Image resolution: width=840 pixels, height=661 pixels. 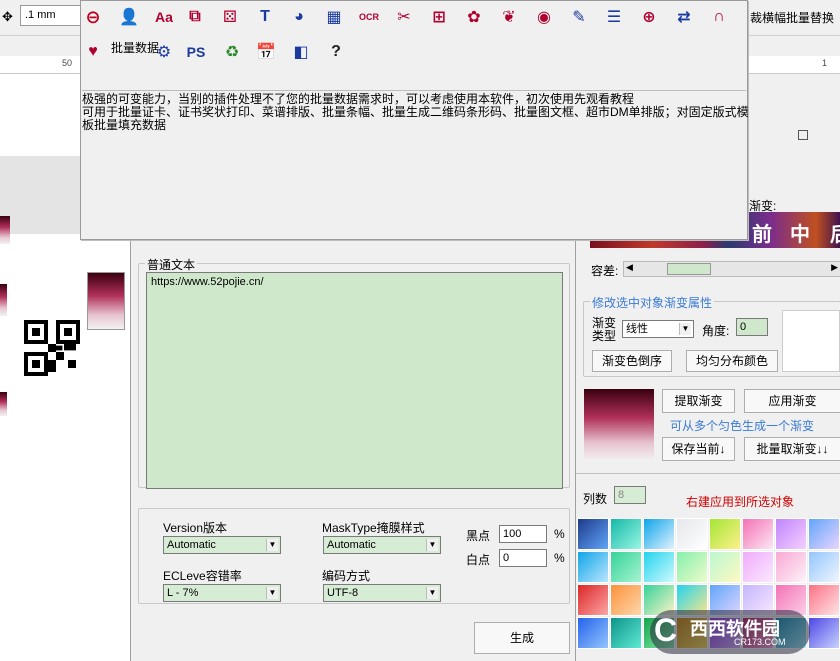 I want to click on copy-frame-icon: ⧉, so click(x=195, y=17).